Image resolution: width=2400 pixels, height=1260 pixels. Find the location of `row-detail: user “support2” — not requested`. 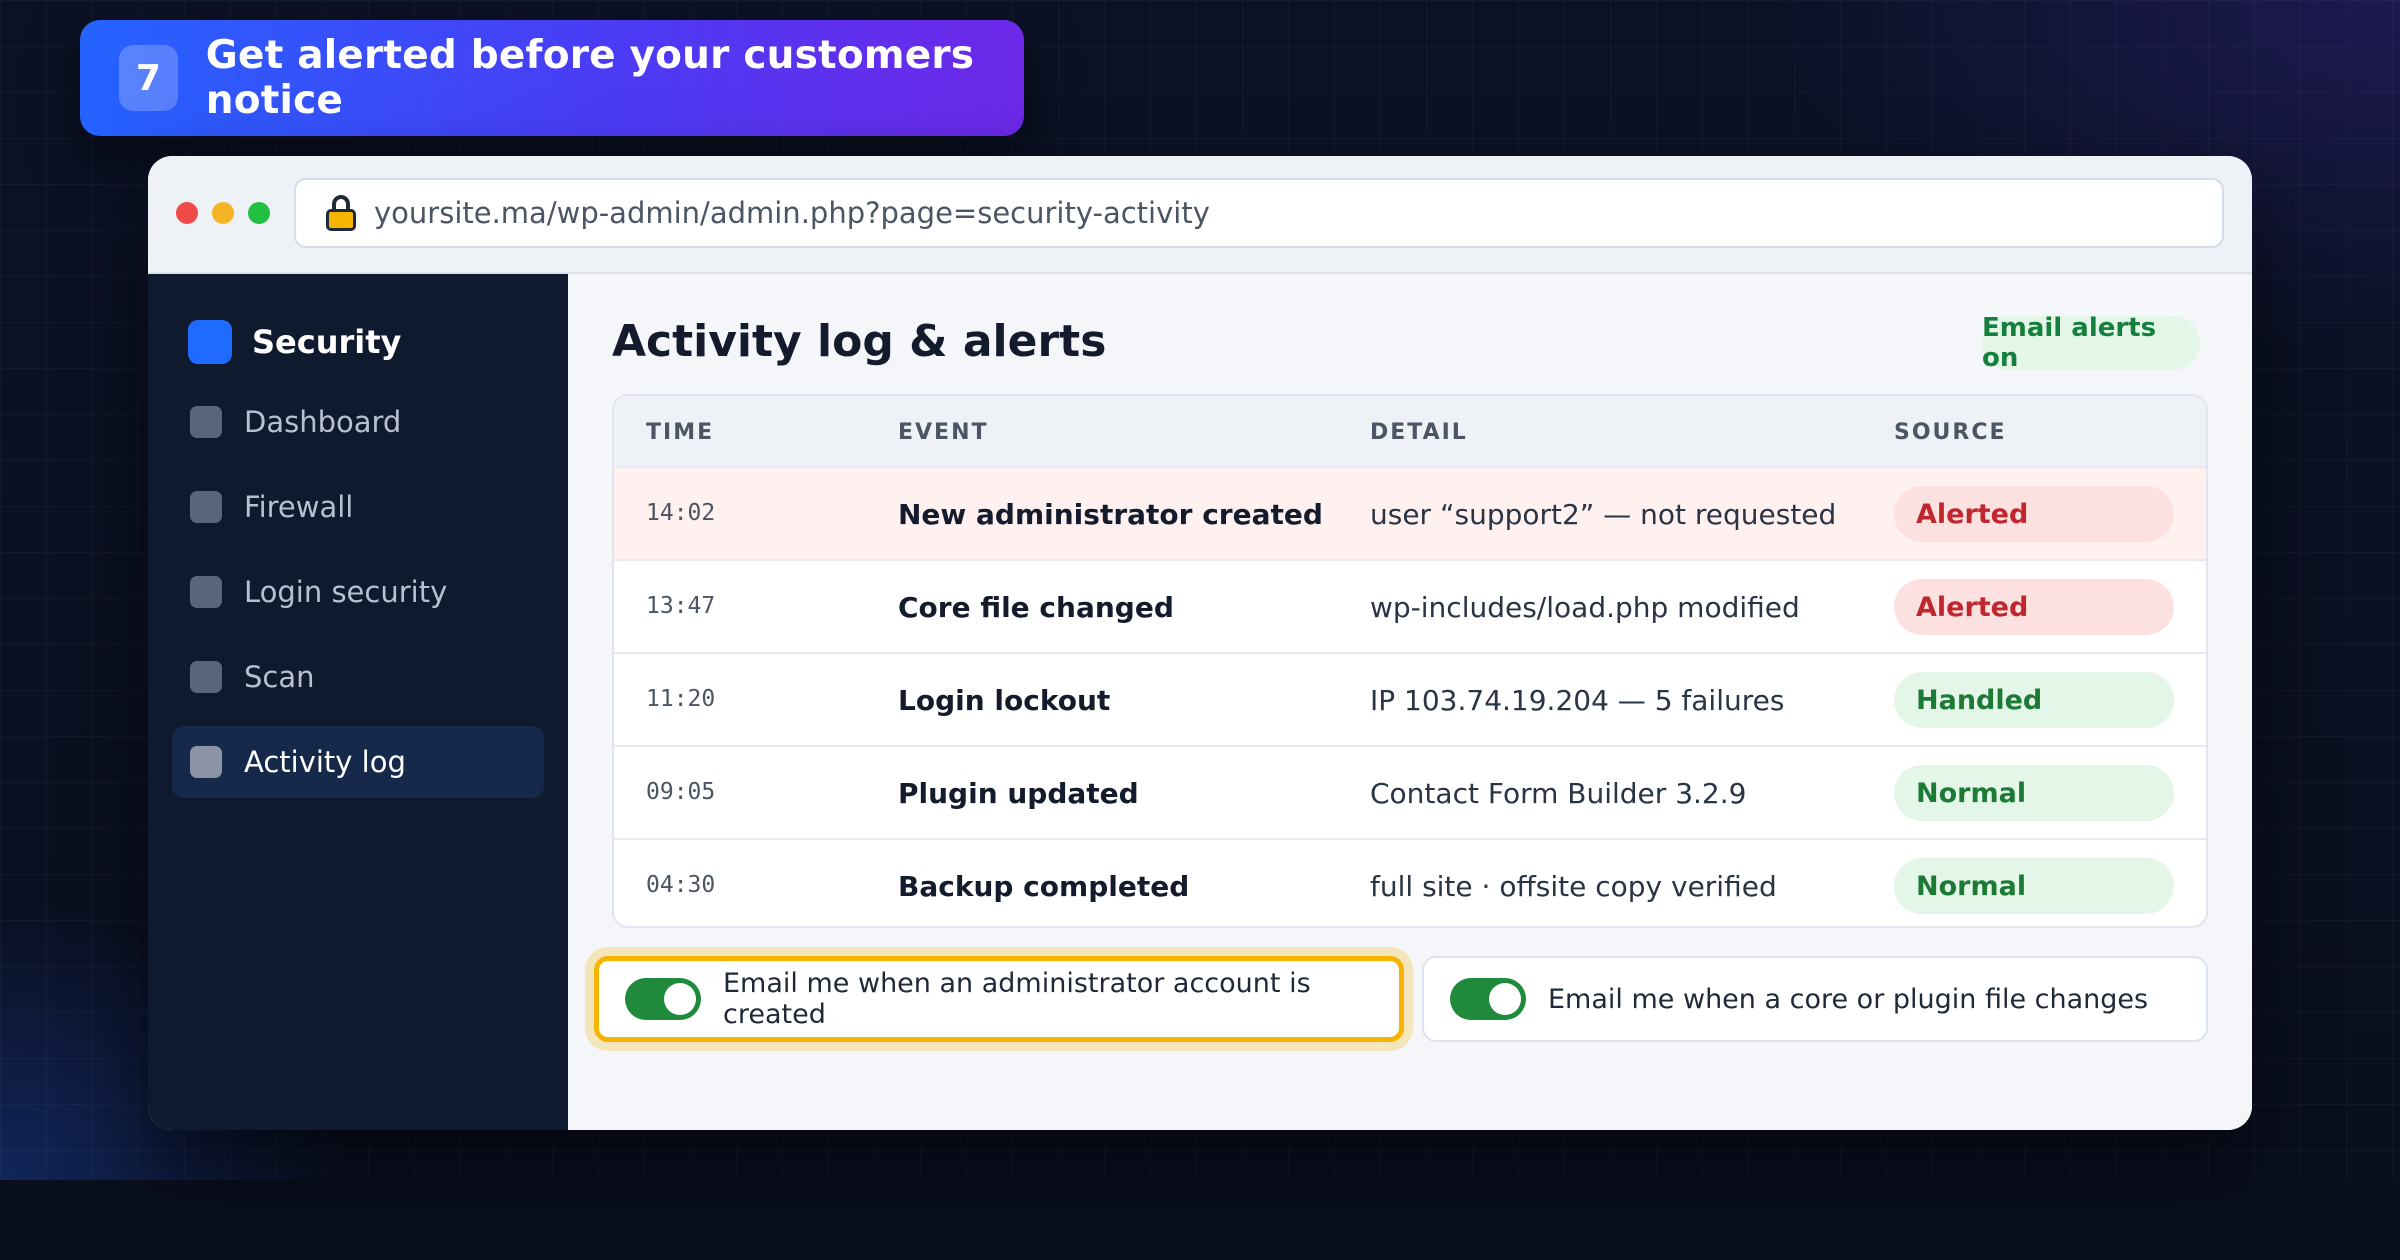

row-detail: user “support2” — not requested is located at coordinates (1603, 514).